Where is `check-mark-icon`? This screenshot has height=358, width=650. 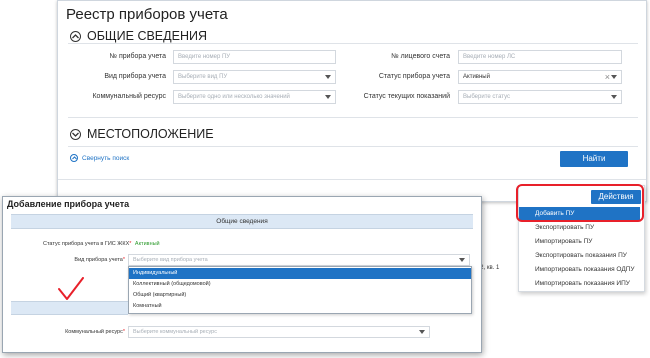
check-mark-icon is located at coordinates (71, 288).